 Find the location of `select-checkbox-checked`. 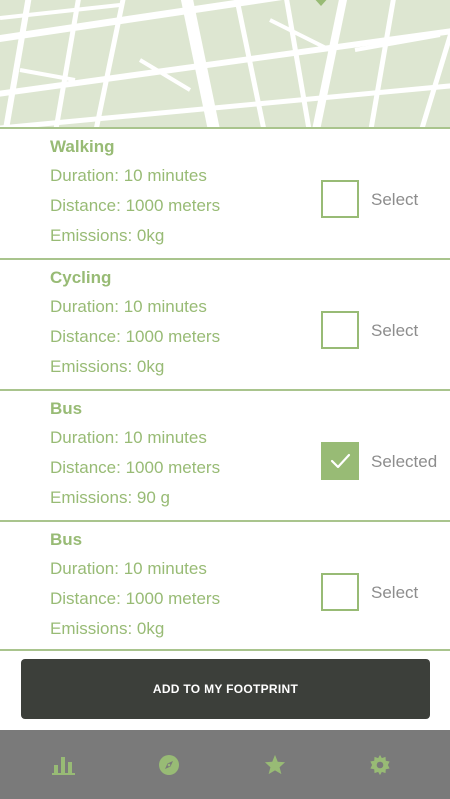

select-checkbox-checked is located at coordinates (340, 461).